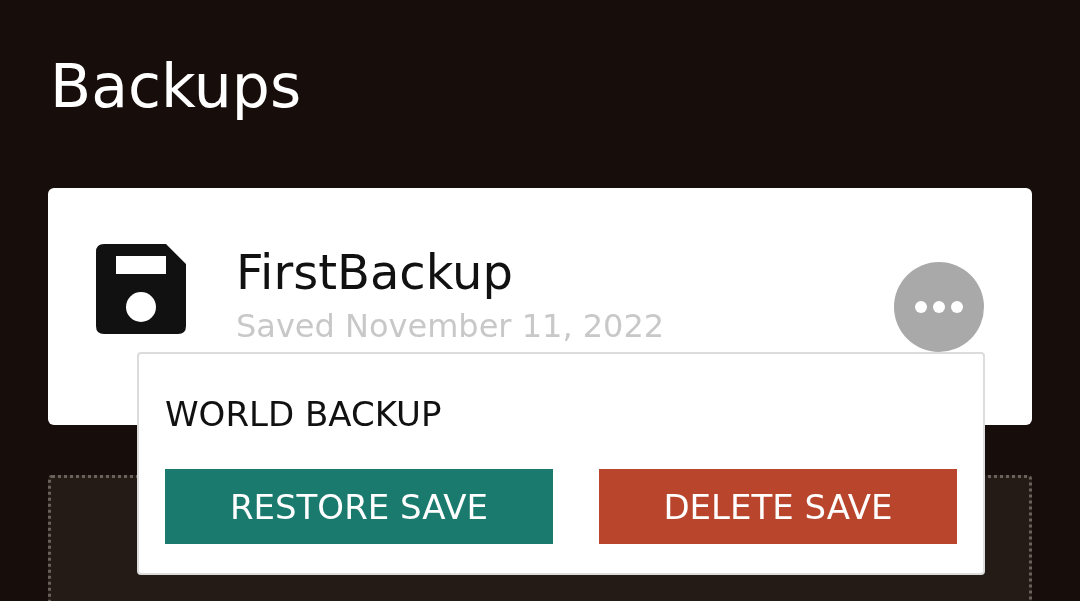 The width and height of the screenshot is (1080, 601). I want to click on restore-button: RESTORE SAVE, so click(359, 506).